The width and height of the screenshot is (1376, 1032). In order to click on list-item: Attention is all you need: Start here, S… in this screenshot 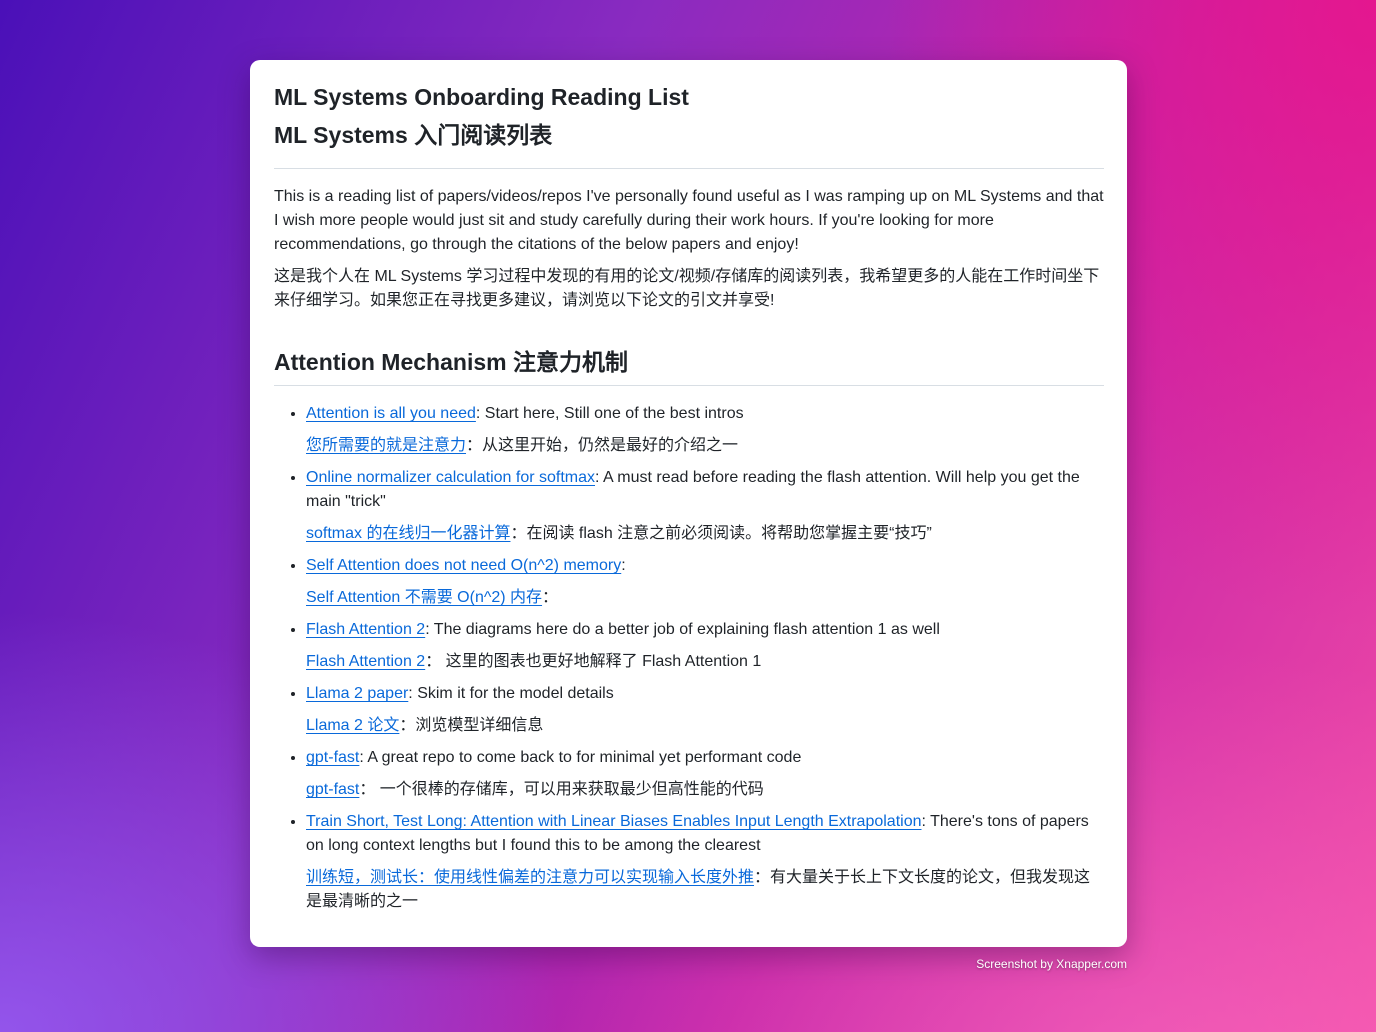, I will do `click(705, 430)`.